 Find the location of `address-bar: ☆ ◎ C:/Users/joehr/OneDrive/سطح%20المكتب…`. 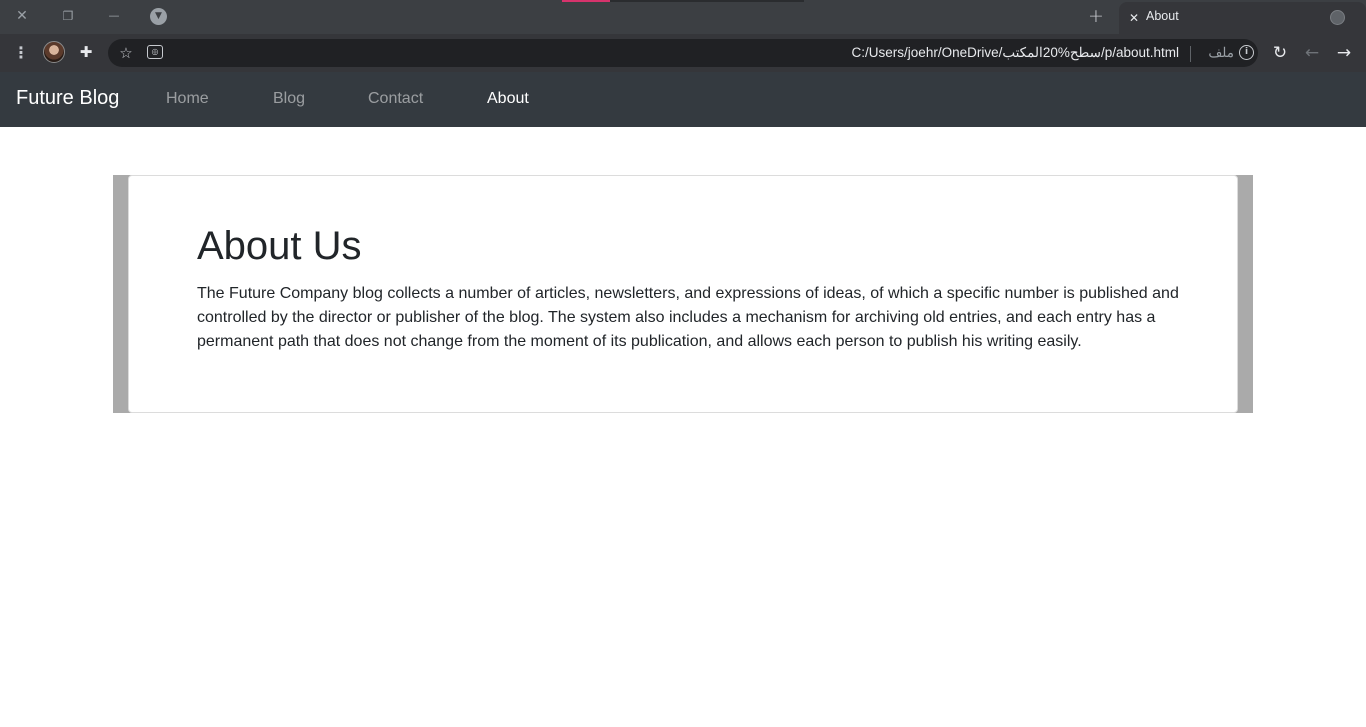

address-bar: ☆ ◎ C:/Users/joehr/OneDrive/سطح%20المكتب… is located at coordinates (683, 53).